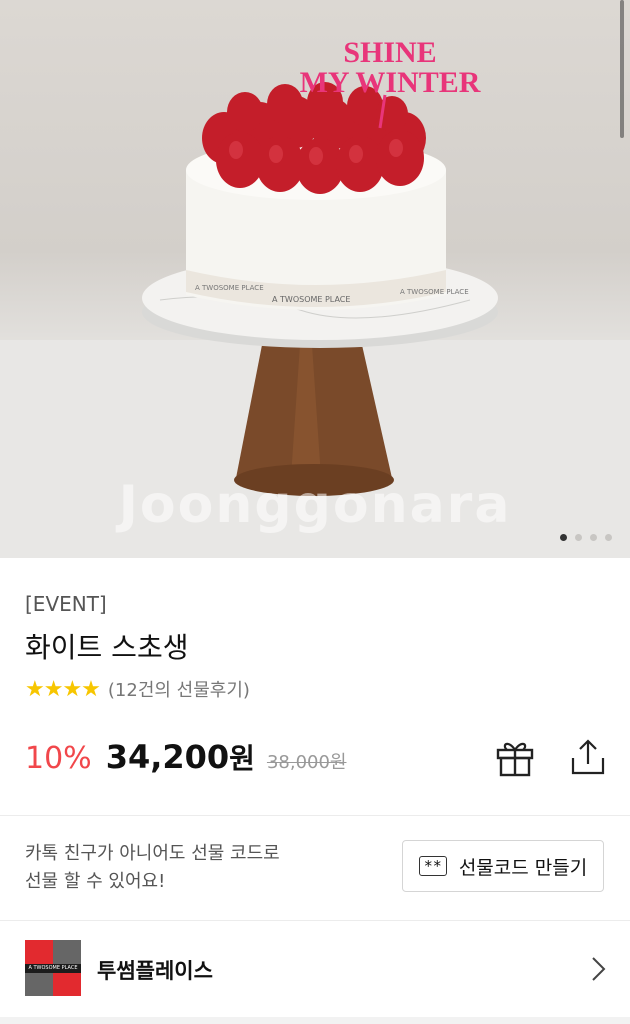  I want to click on carousel-indicator, so click(586, 537).